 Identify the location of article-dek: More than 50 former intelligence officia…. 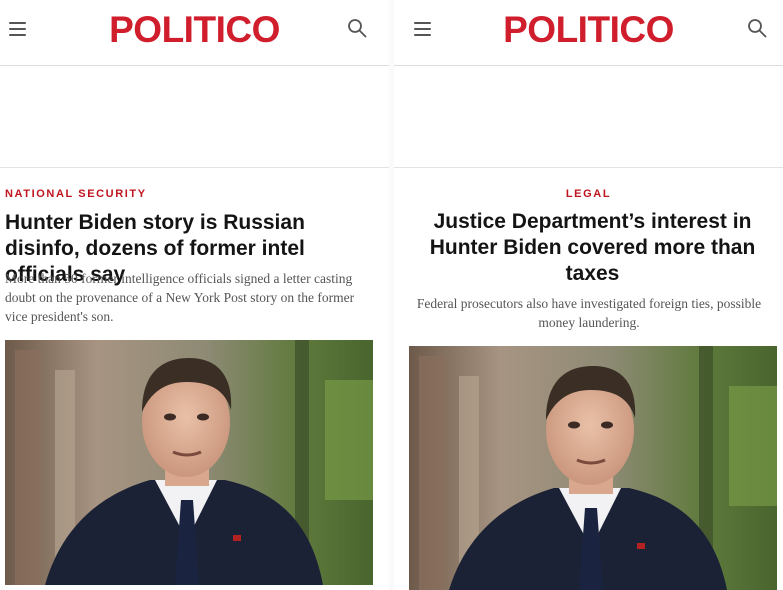
(180, 297).